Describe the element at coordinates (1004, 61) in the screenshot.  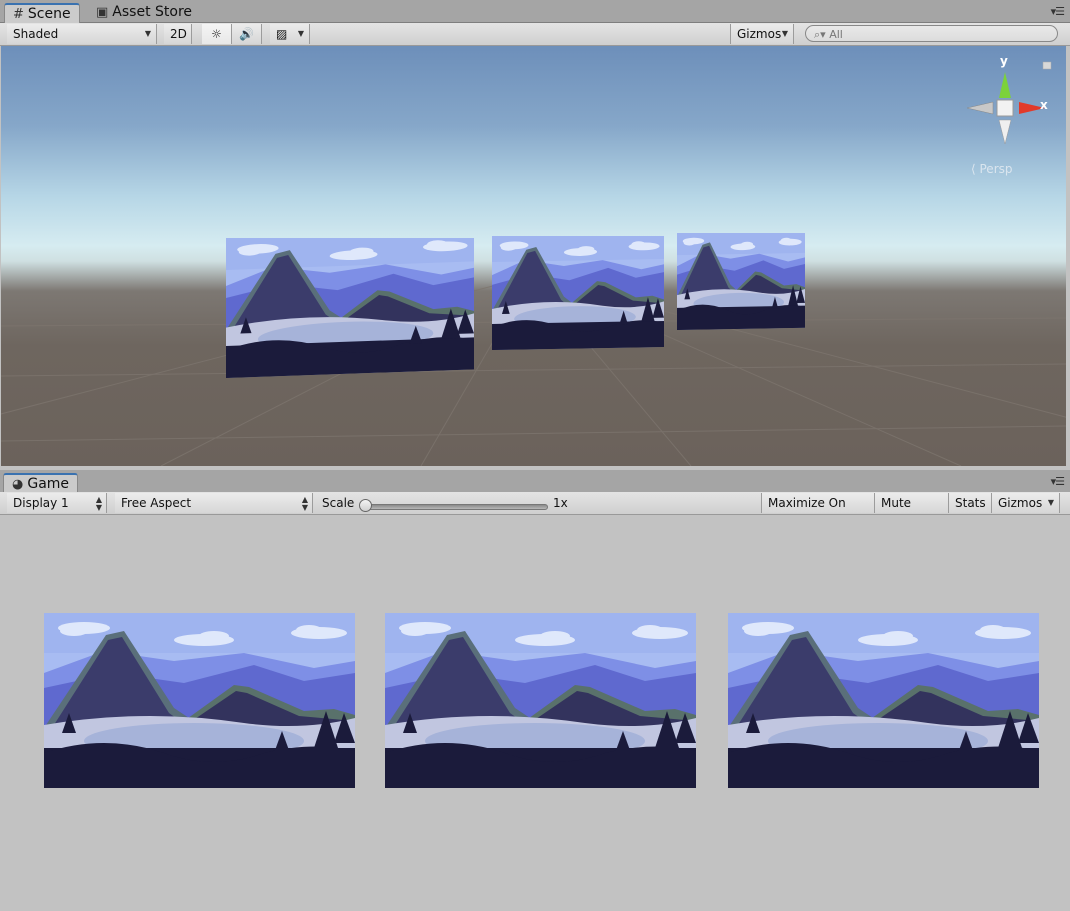
I see `gizmo-y-label: y` at that location.